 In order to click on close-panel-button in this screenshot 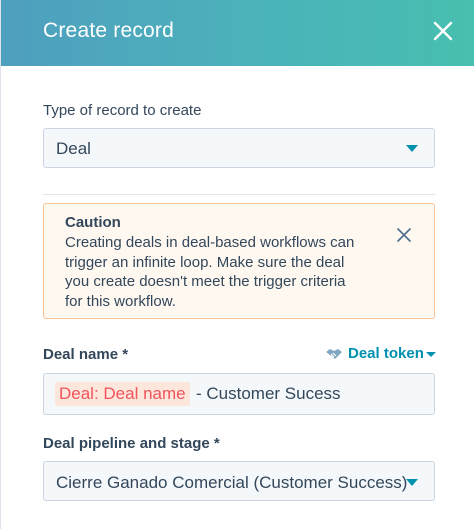, I will do `click(443, 31)`.